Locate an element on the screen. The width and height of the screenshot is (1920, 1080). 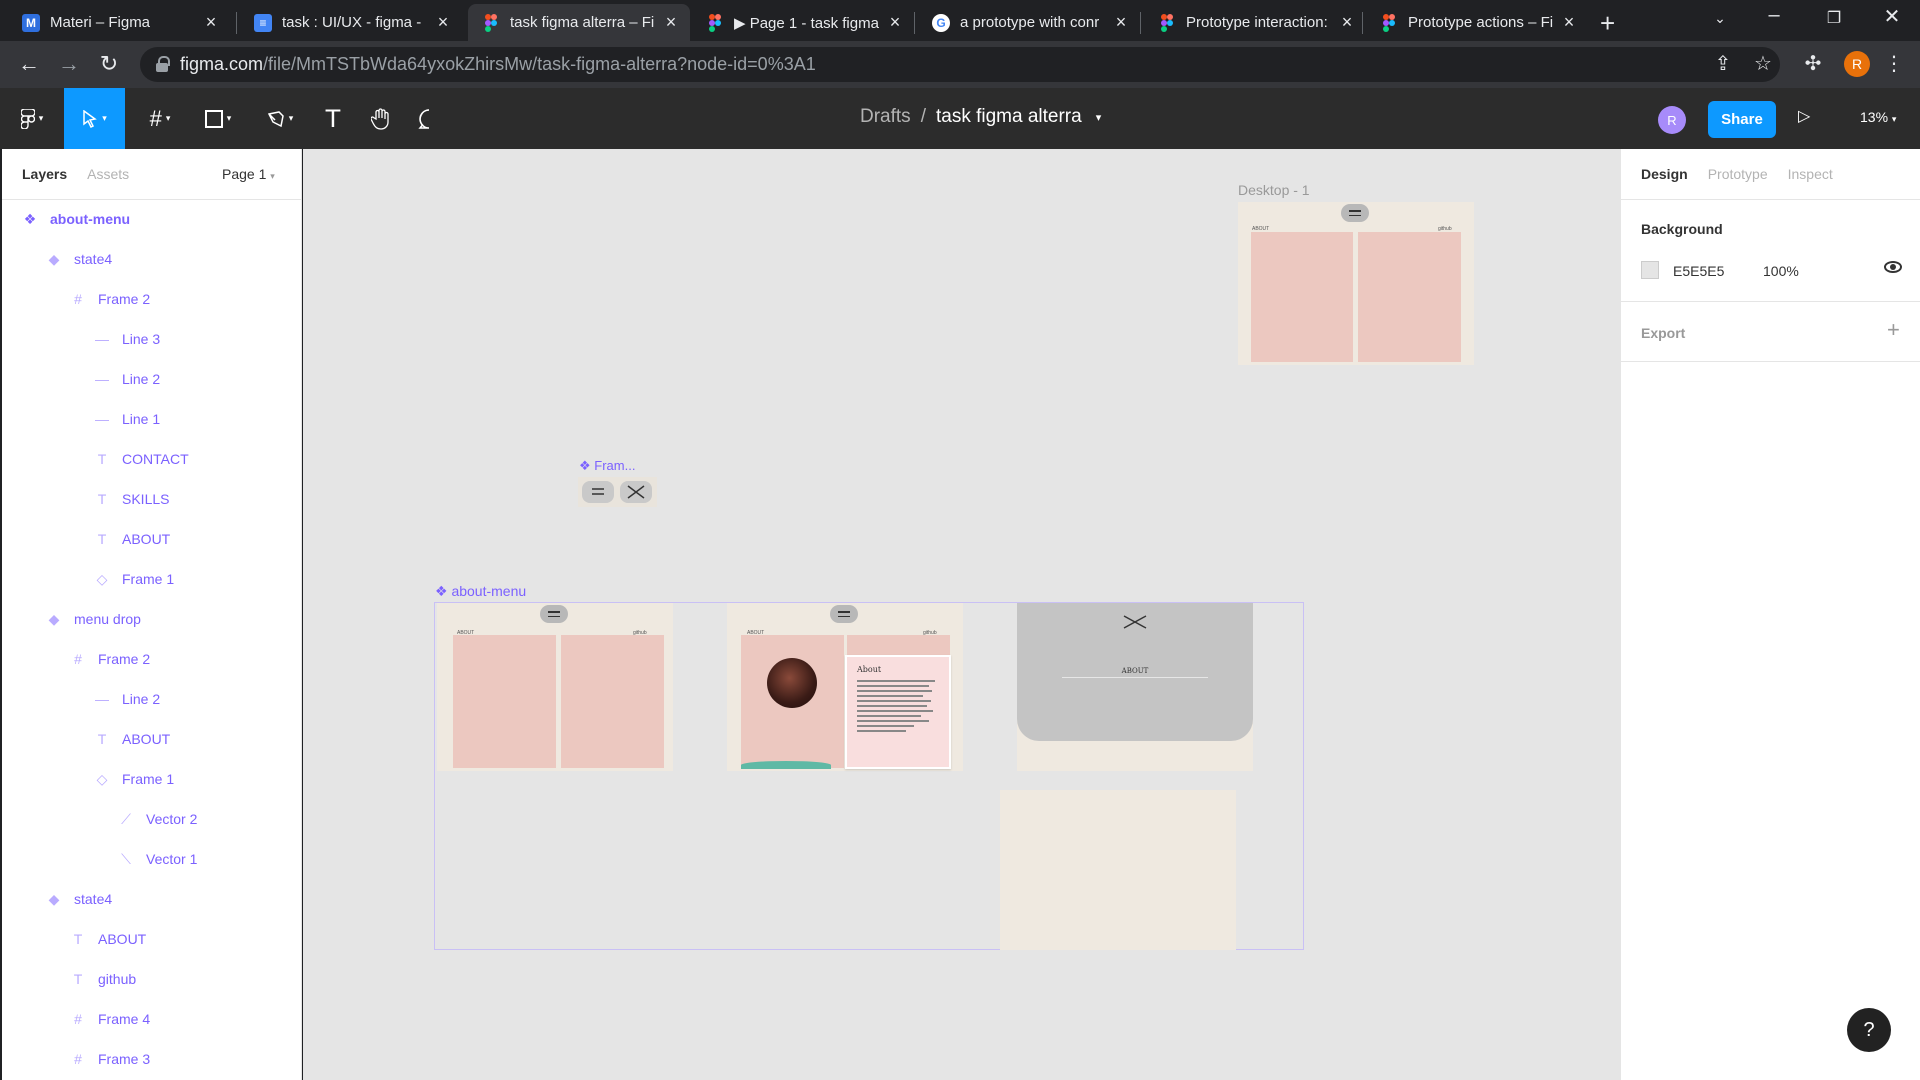
browser-tab-google-search: G a prototype with conr × is located at coordinates (1029, 22).